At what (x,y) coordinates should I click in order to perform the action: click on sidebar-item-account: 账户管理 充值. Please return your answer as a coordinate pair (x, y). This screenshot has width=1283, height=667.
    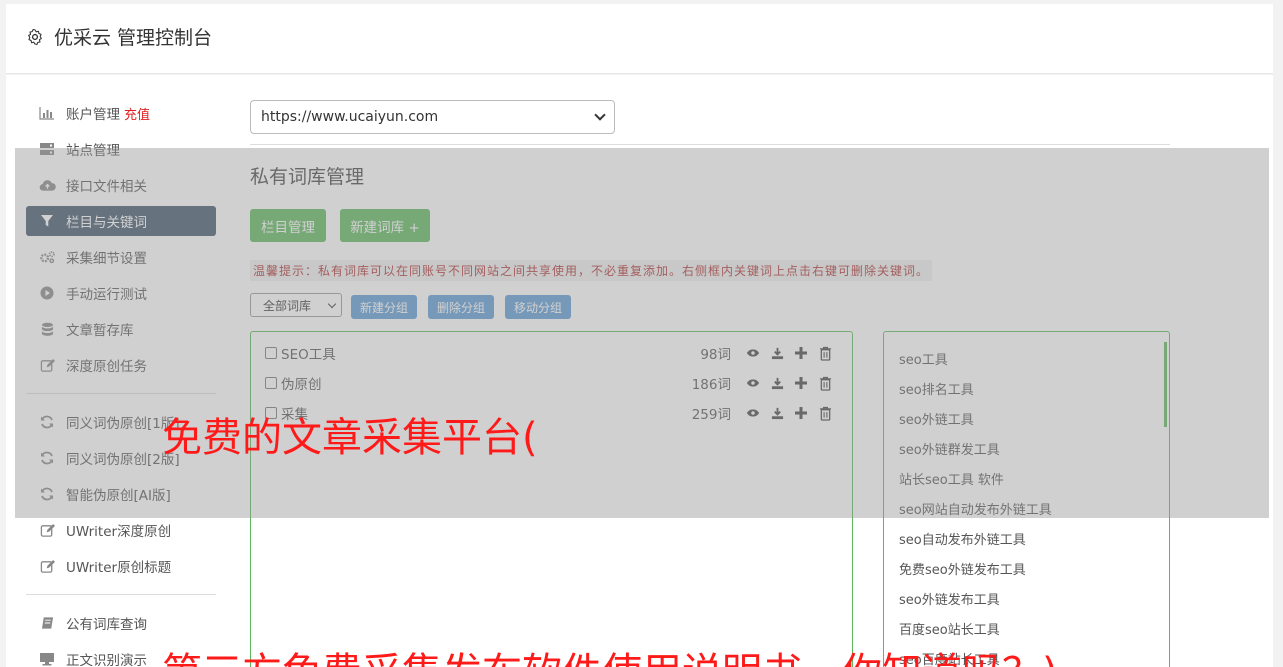
    Looking at the image, I should click on (121, 113).